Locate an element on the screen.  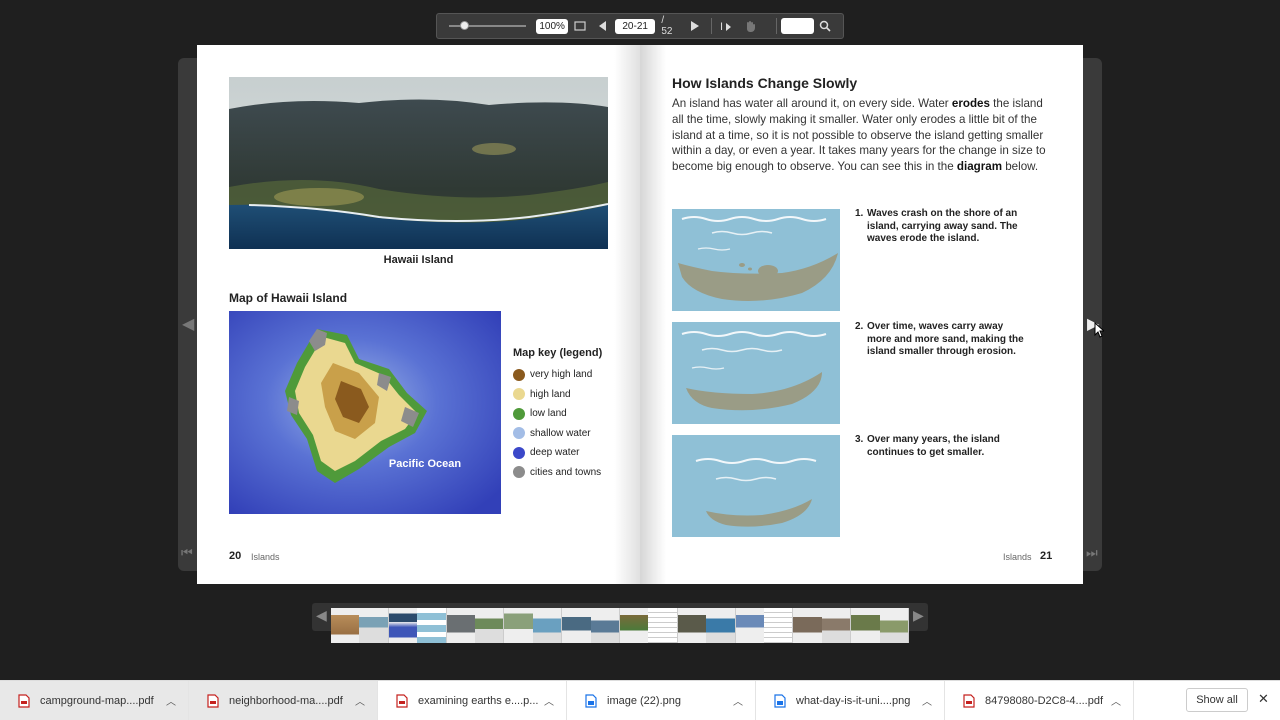
download-item: campground-map....pdf ︿ is located at coordinates (94, 700).